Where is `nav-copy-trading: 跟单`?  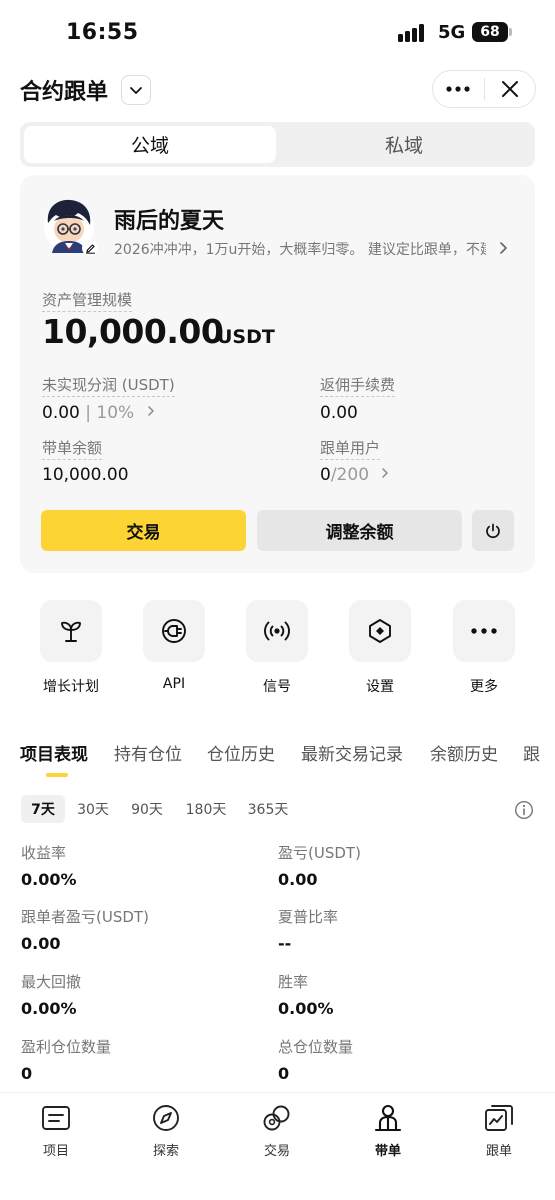
nav-copy-trading: 跟单 is located at coordinates (499, 1130).